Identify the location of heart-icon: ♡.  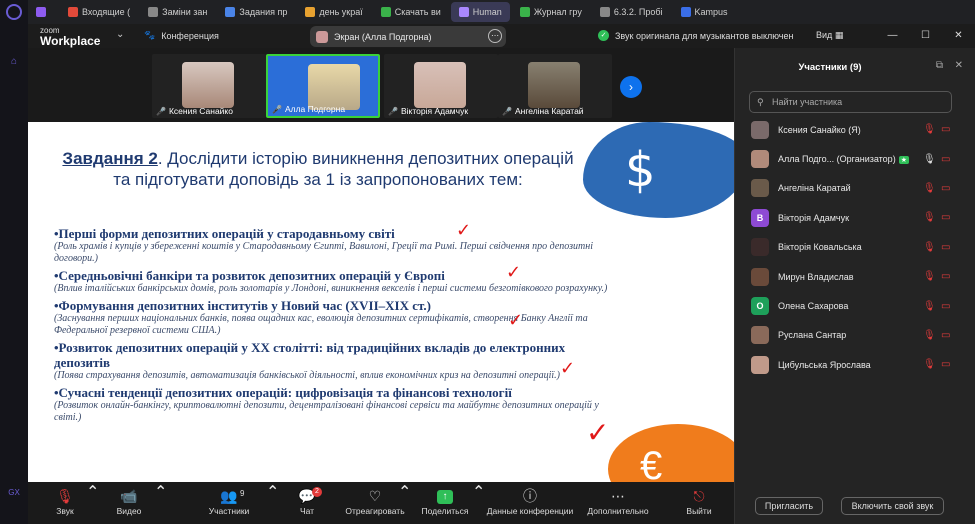
(375, 496).